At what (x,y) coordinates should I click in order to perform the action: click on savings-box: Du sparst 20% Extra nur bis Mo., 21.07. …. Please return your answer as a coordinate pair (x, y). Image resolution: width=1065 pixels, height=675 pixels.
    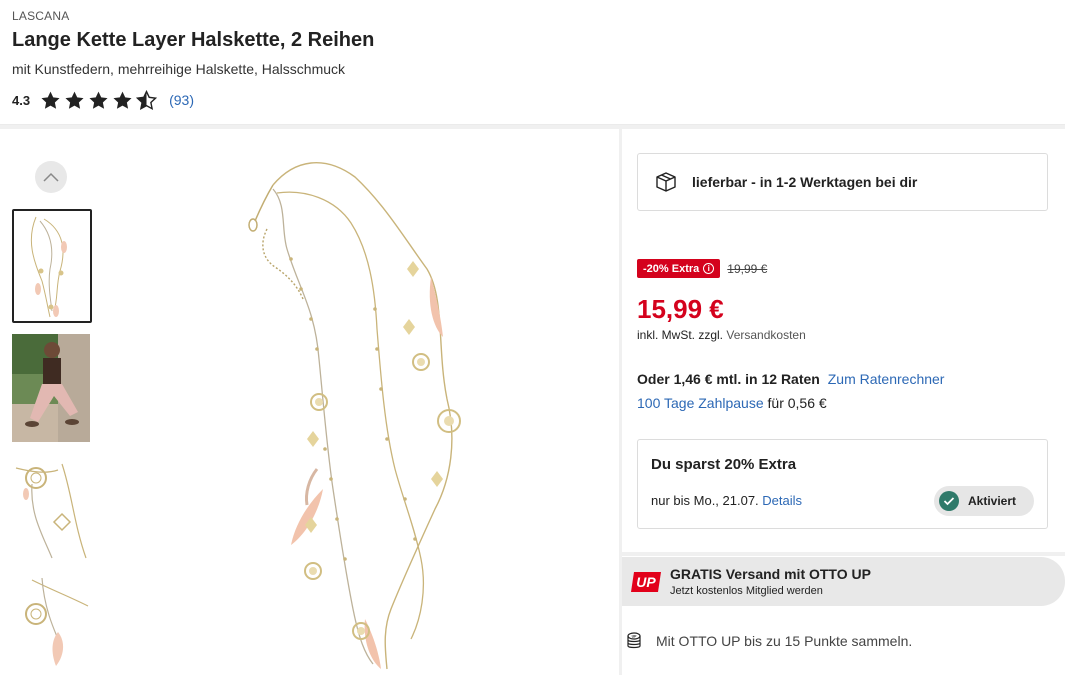
    Looking at the image, I should click on (842, 484).